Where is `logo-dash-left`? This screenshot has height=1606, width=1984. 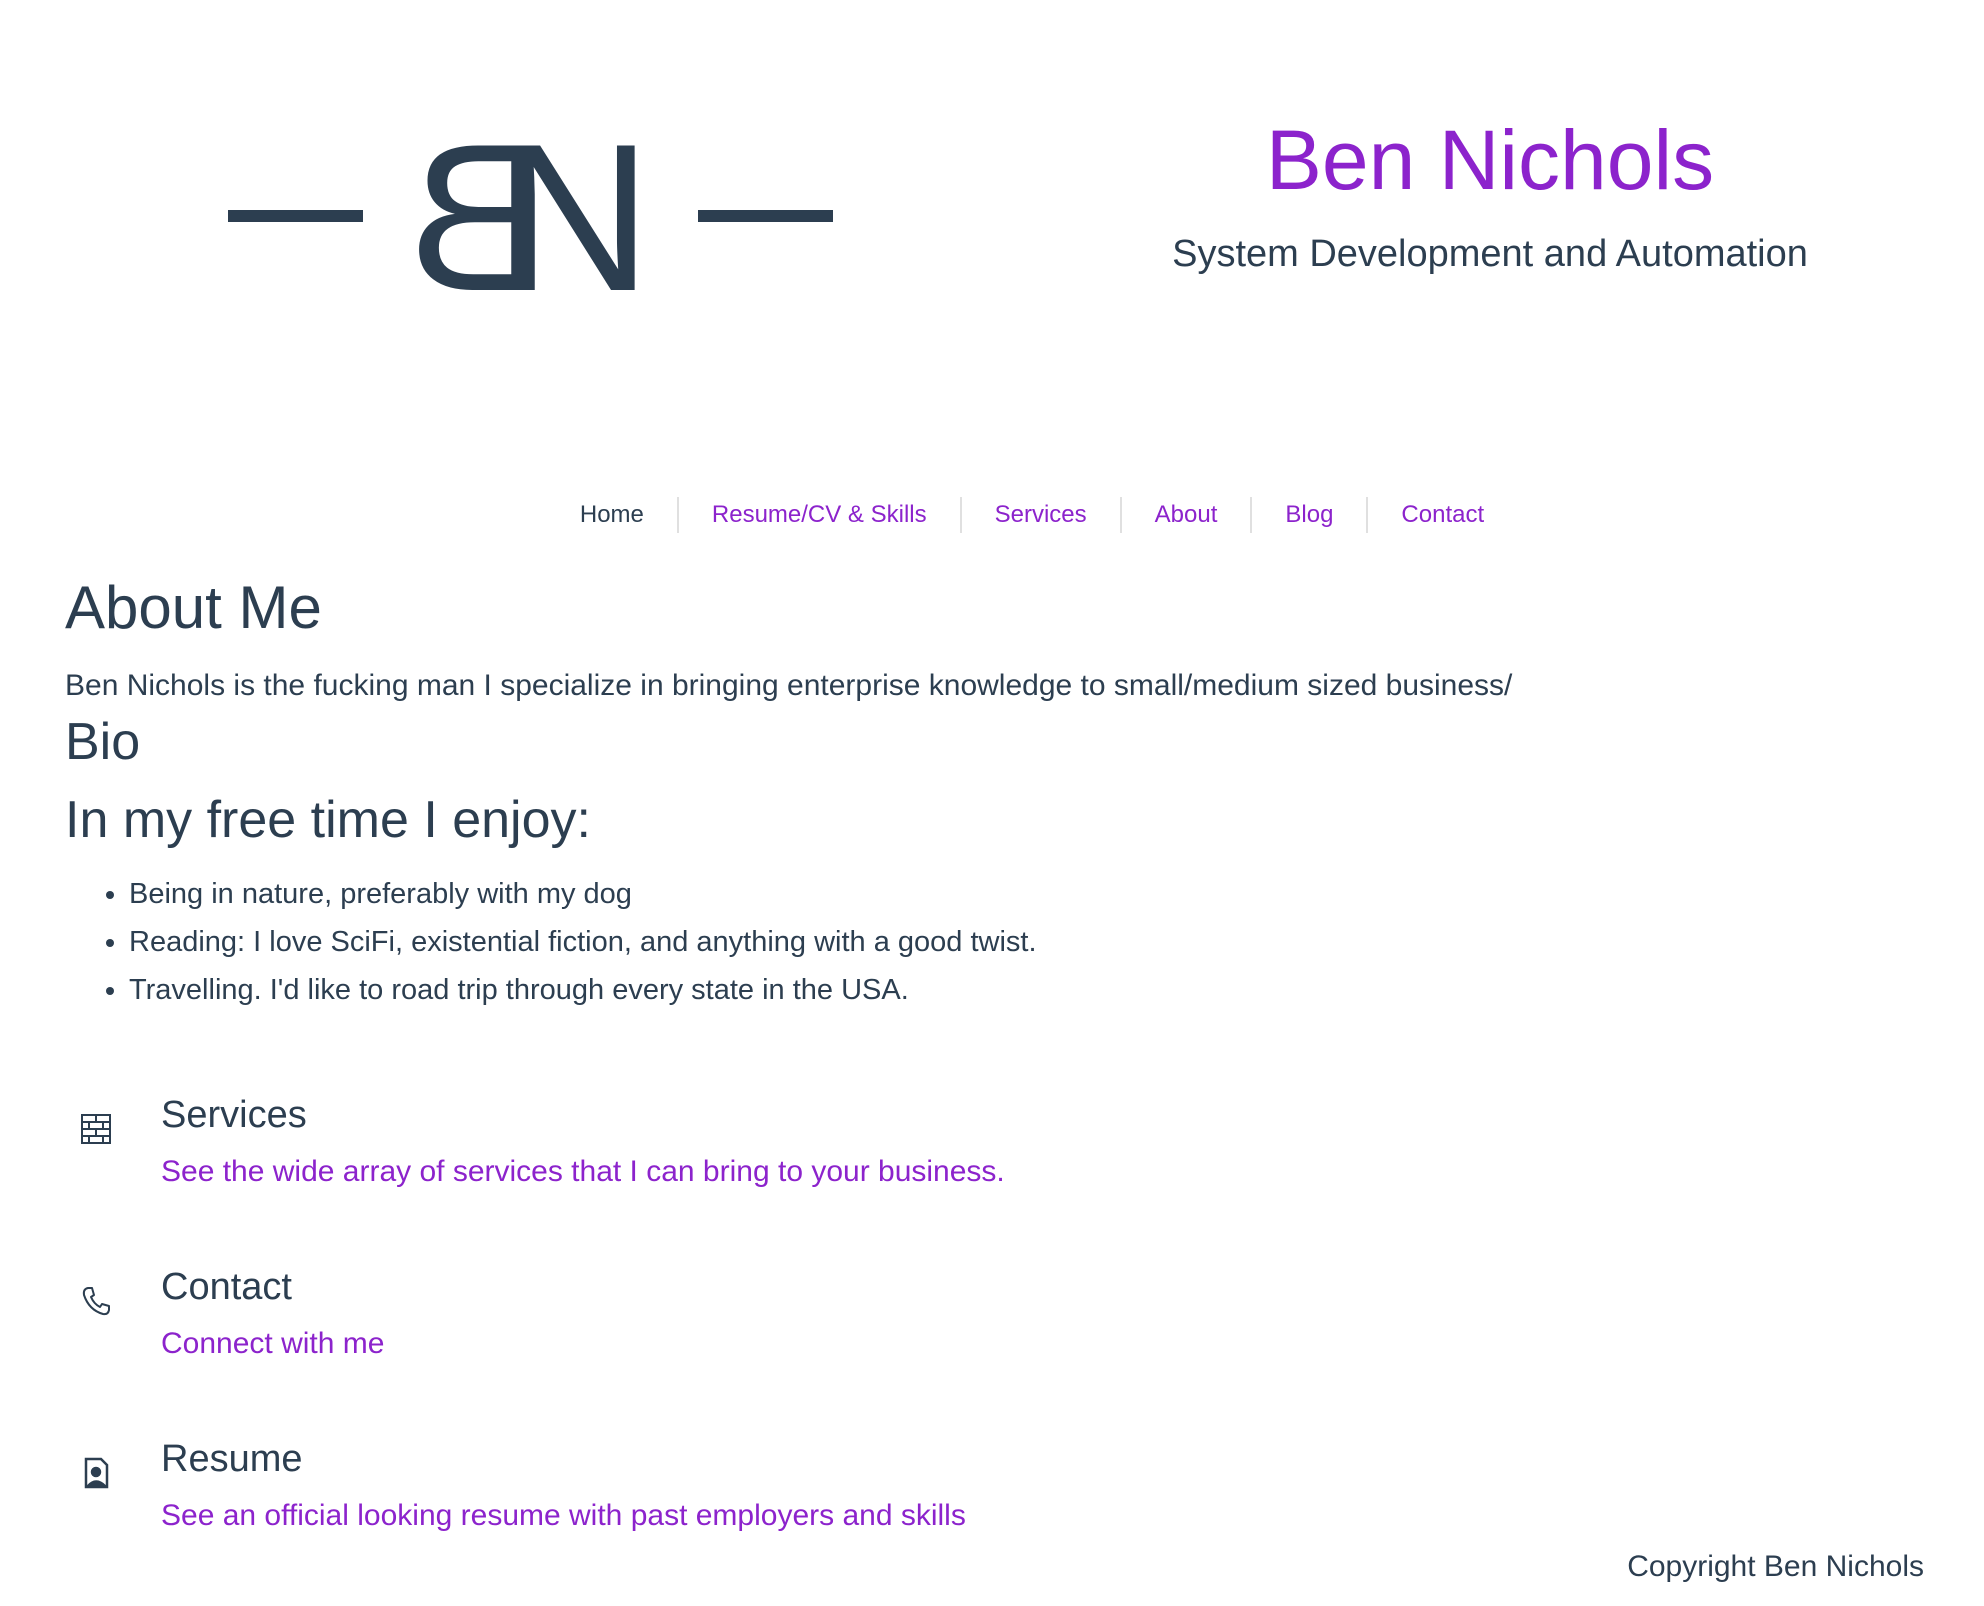
logo-dash-left is located at coordinates (295, 216).